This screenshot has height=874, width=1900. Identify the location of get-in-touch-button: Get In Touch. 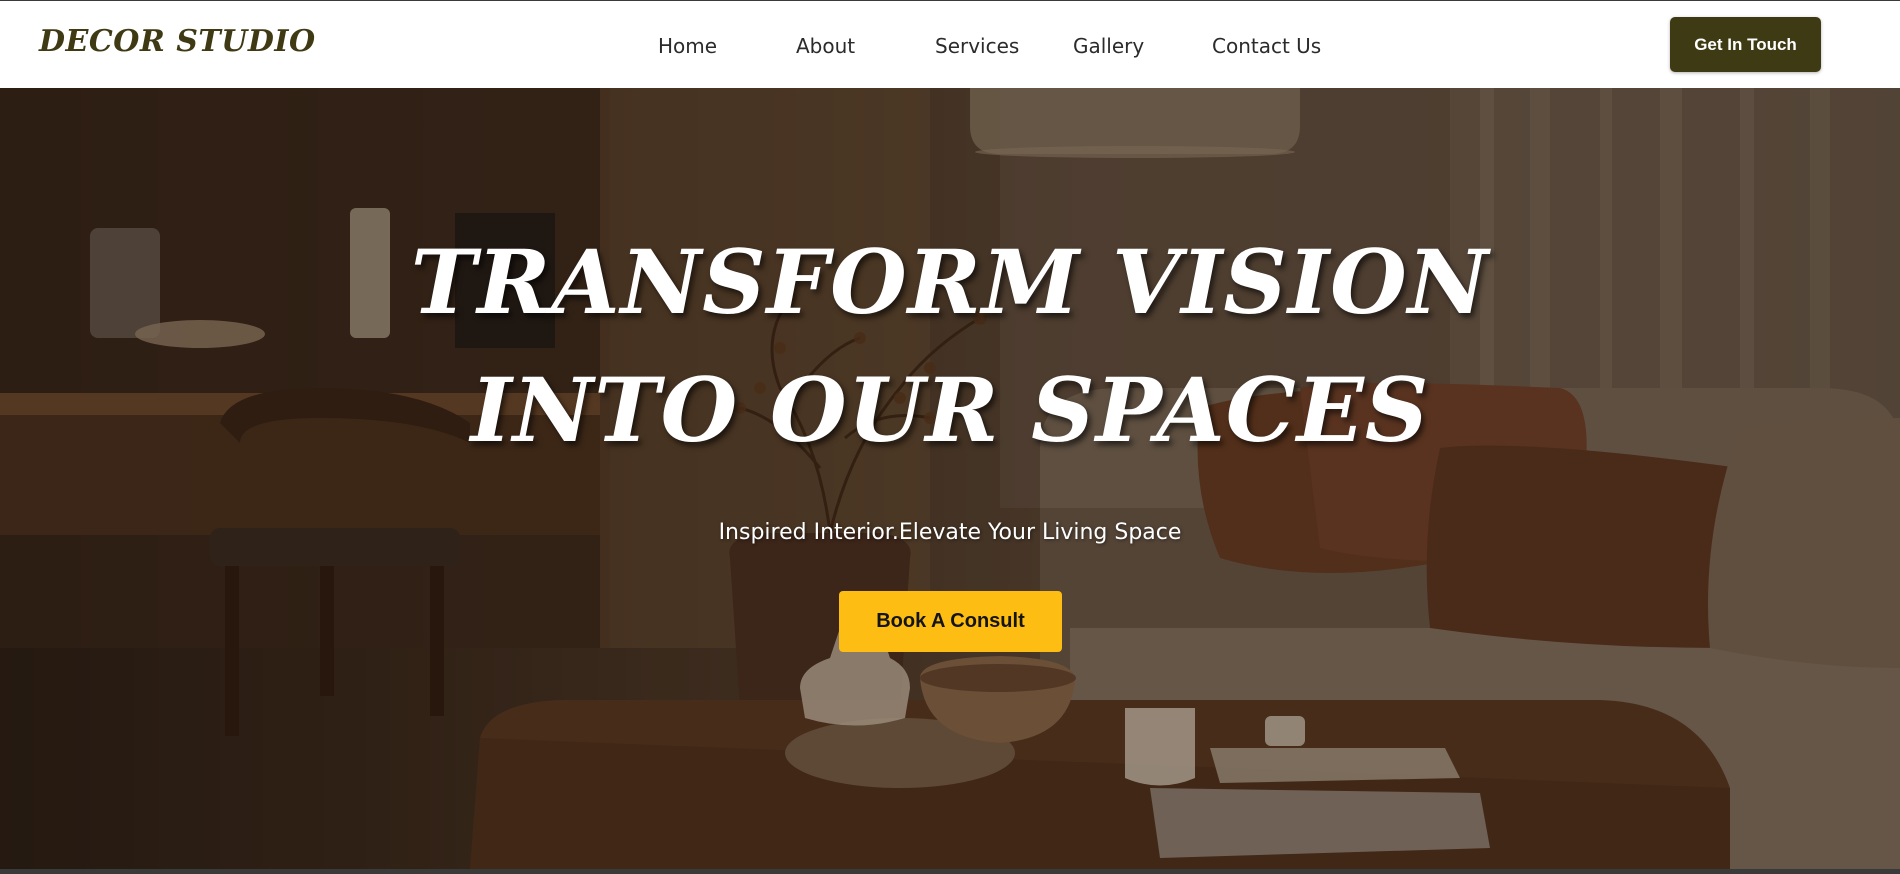
(1745, 44).